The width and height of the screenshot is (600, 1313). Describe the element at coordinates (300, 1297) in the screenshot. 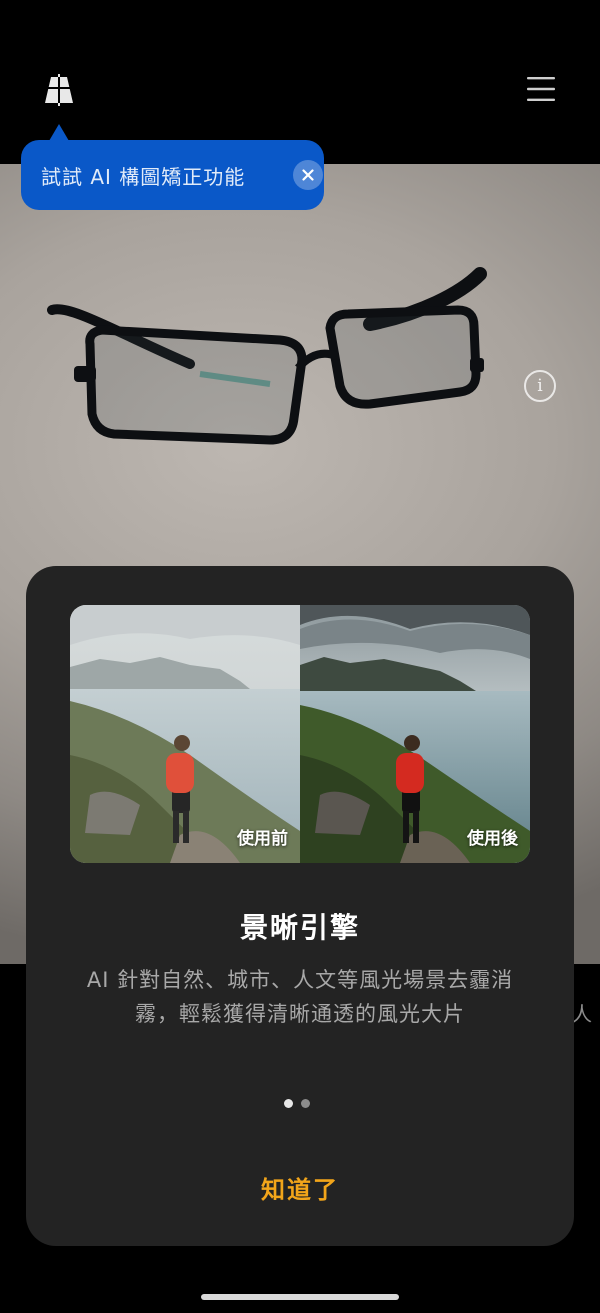

I see `home-indicator` at that location.